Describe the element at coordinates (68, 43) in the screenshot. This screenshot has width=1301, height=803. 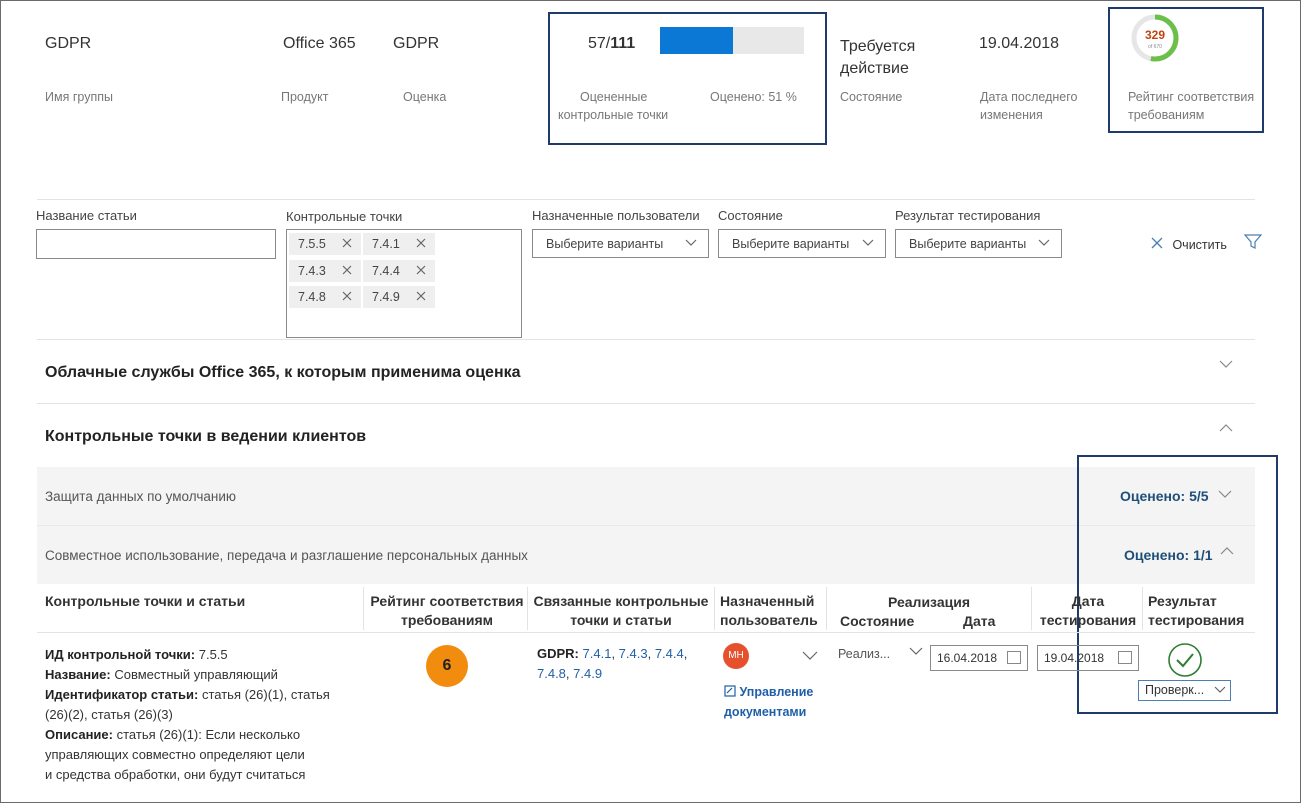
I see `group-name: GDPR` at that location.